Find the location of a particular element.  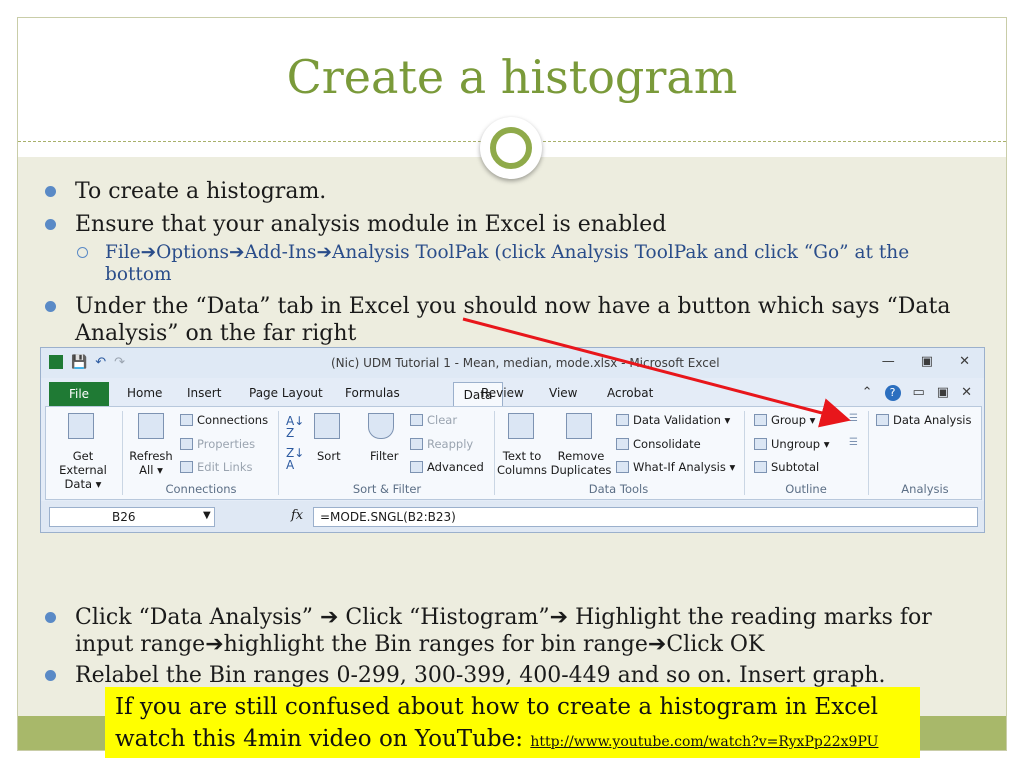

minimize-icon: ▭ is located at coordinates (919, 393).